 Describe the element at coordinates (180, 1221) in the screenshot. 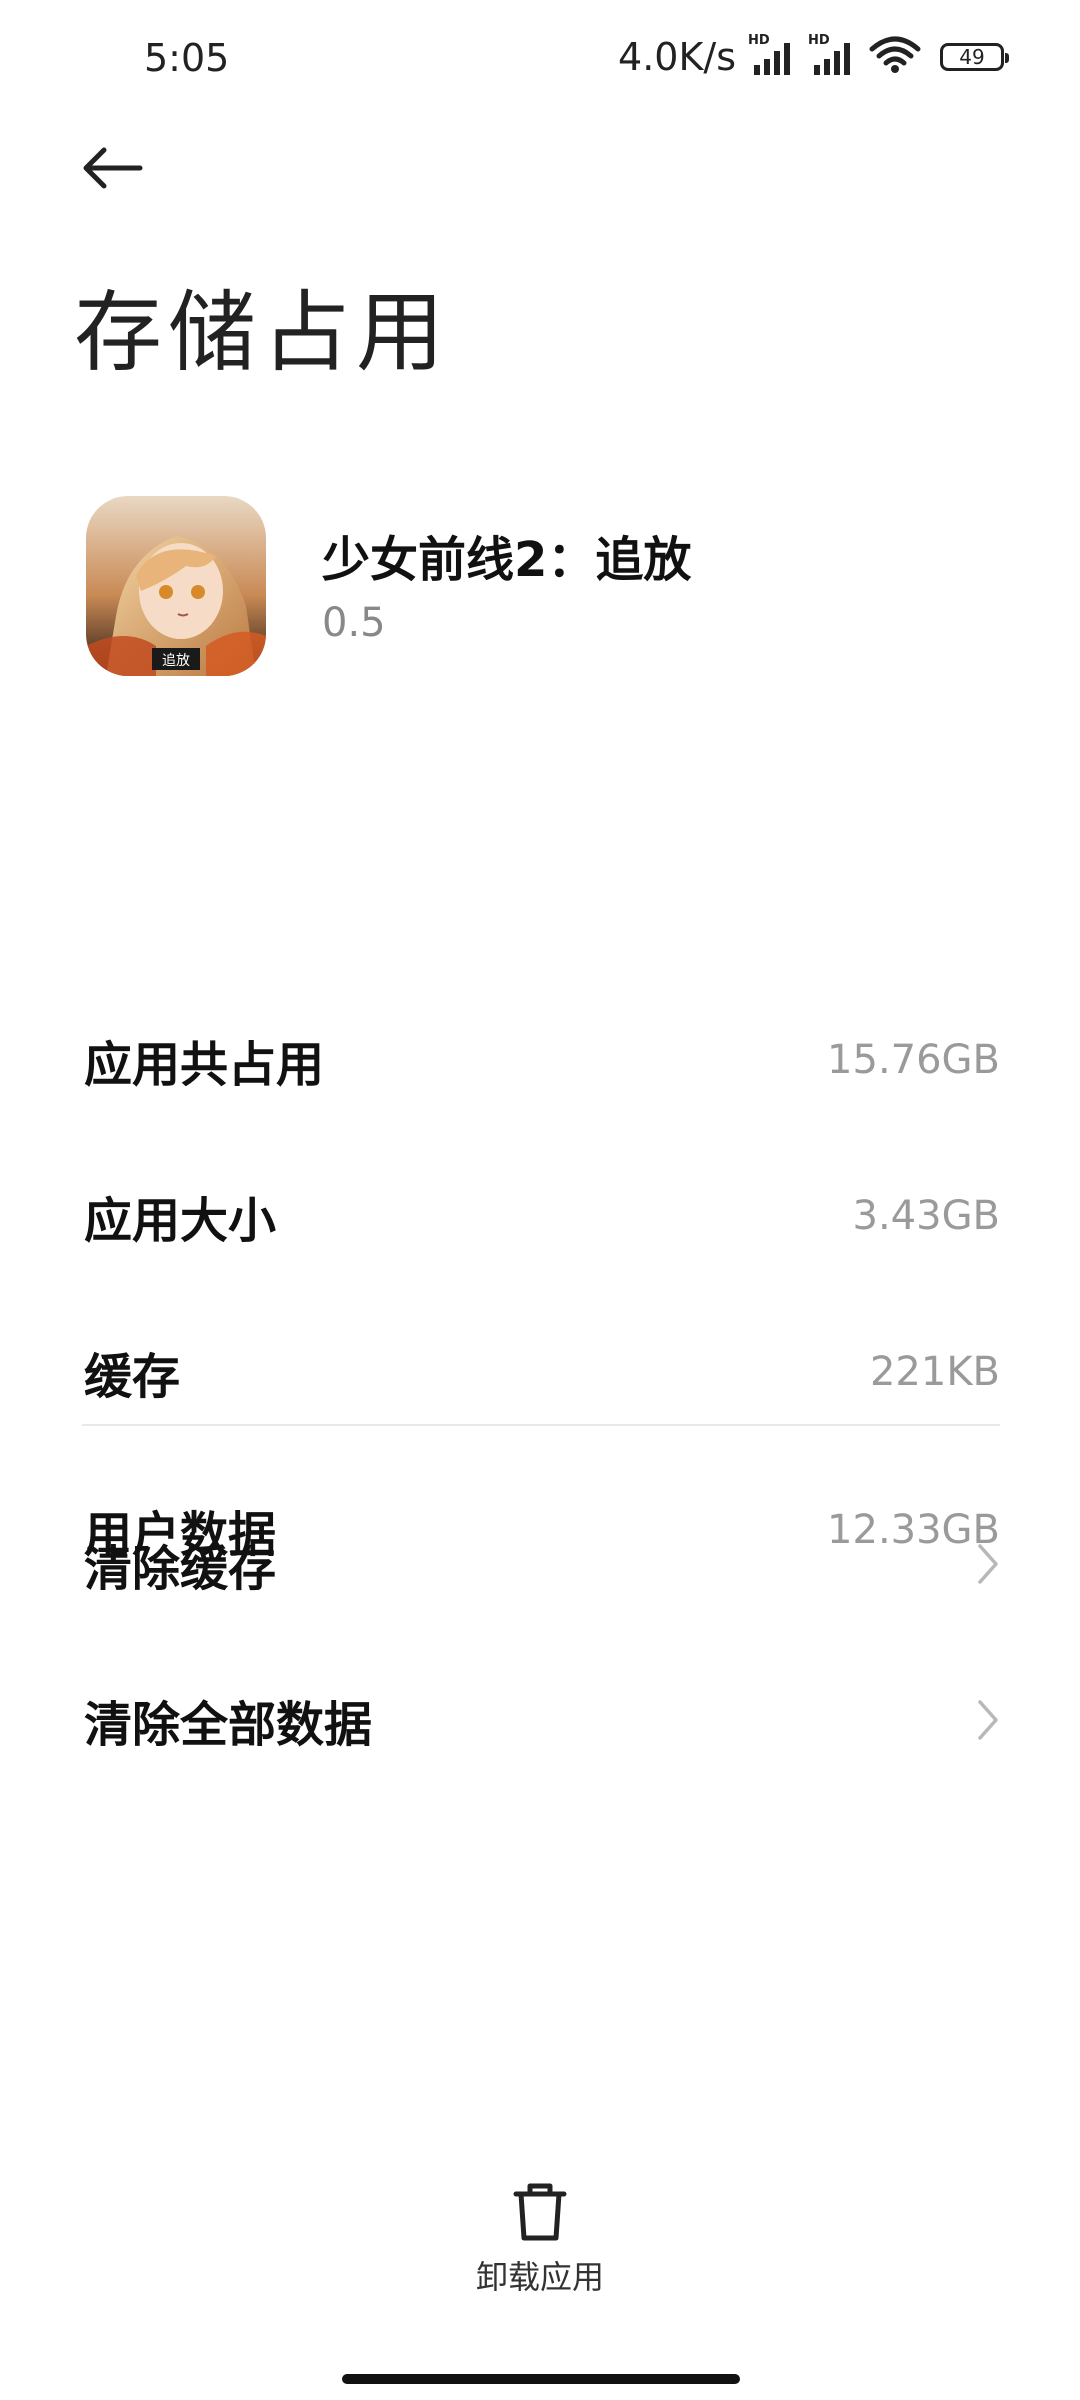

I see `app-size-label: 应用大小` at that location.